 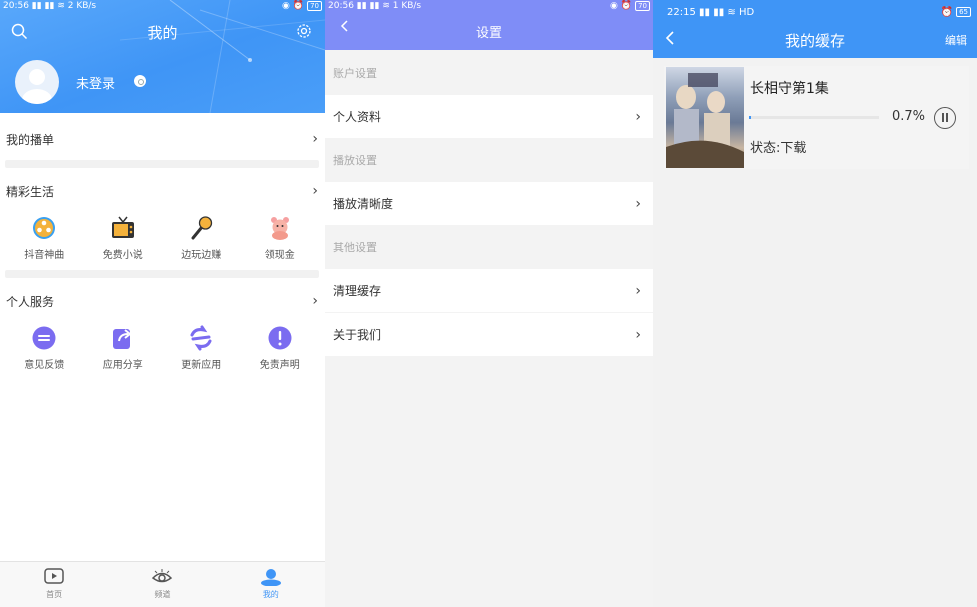 What do you see at coordinates (162, 576) in the screenshot?
I see `eye-icon` at bounding box center [162, 576].